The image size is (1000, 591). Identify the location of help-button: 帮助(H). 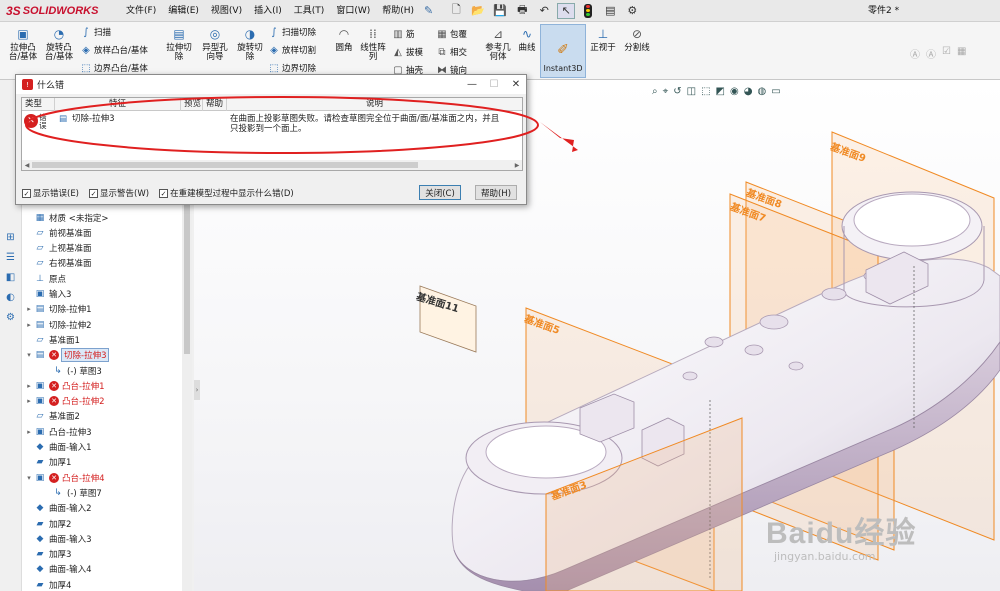
(496, 192).